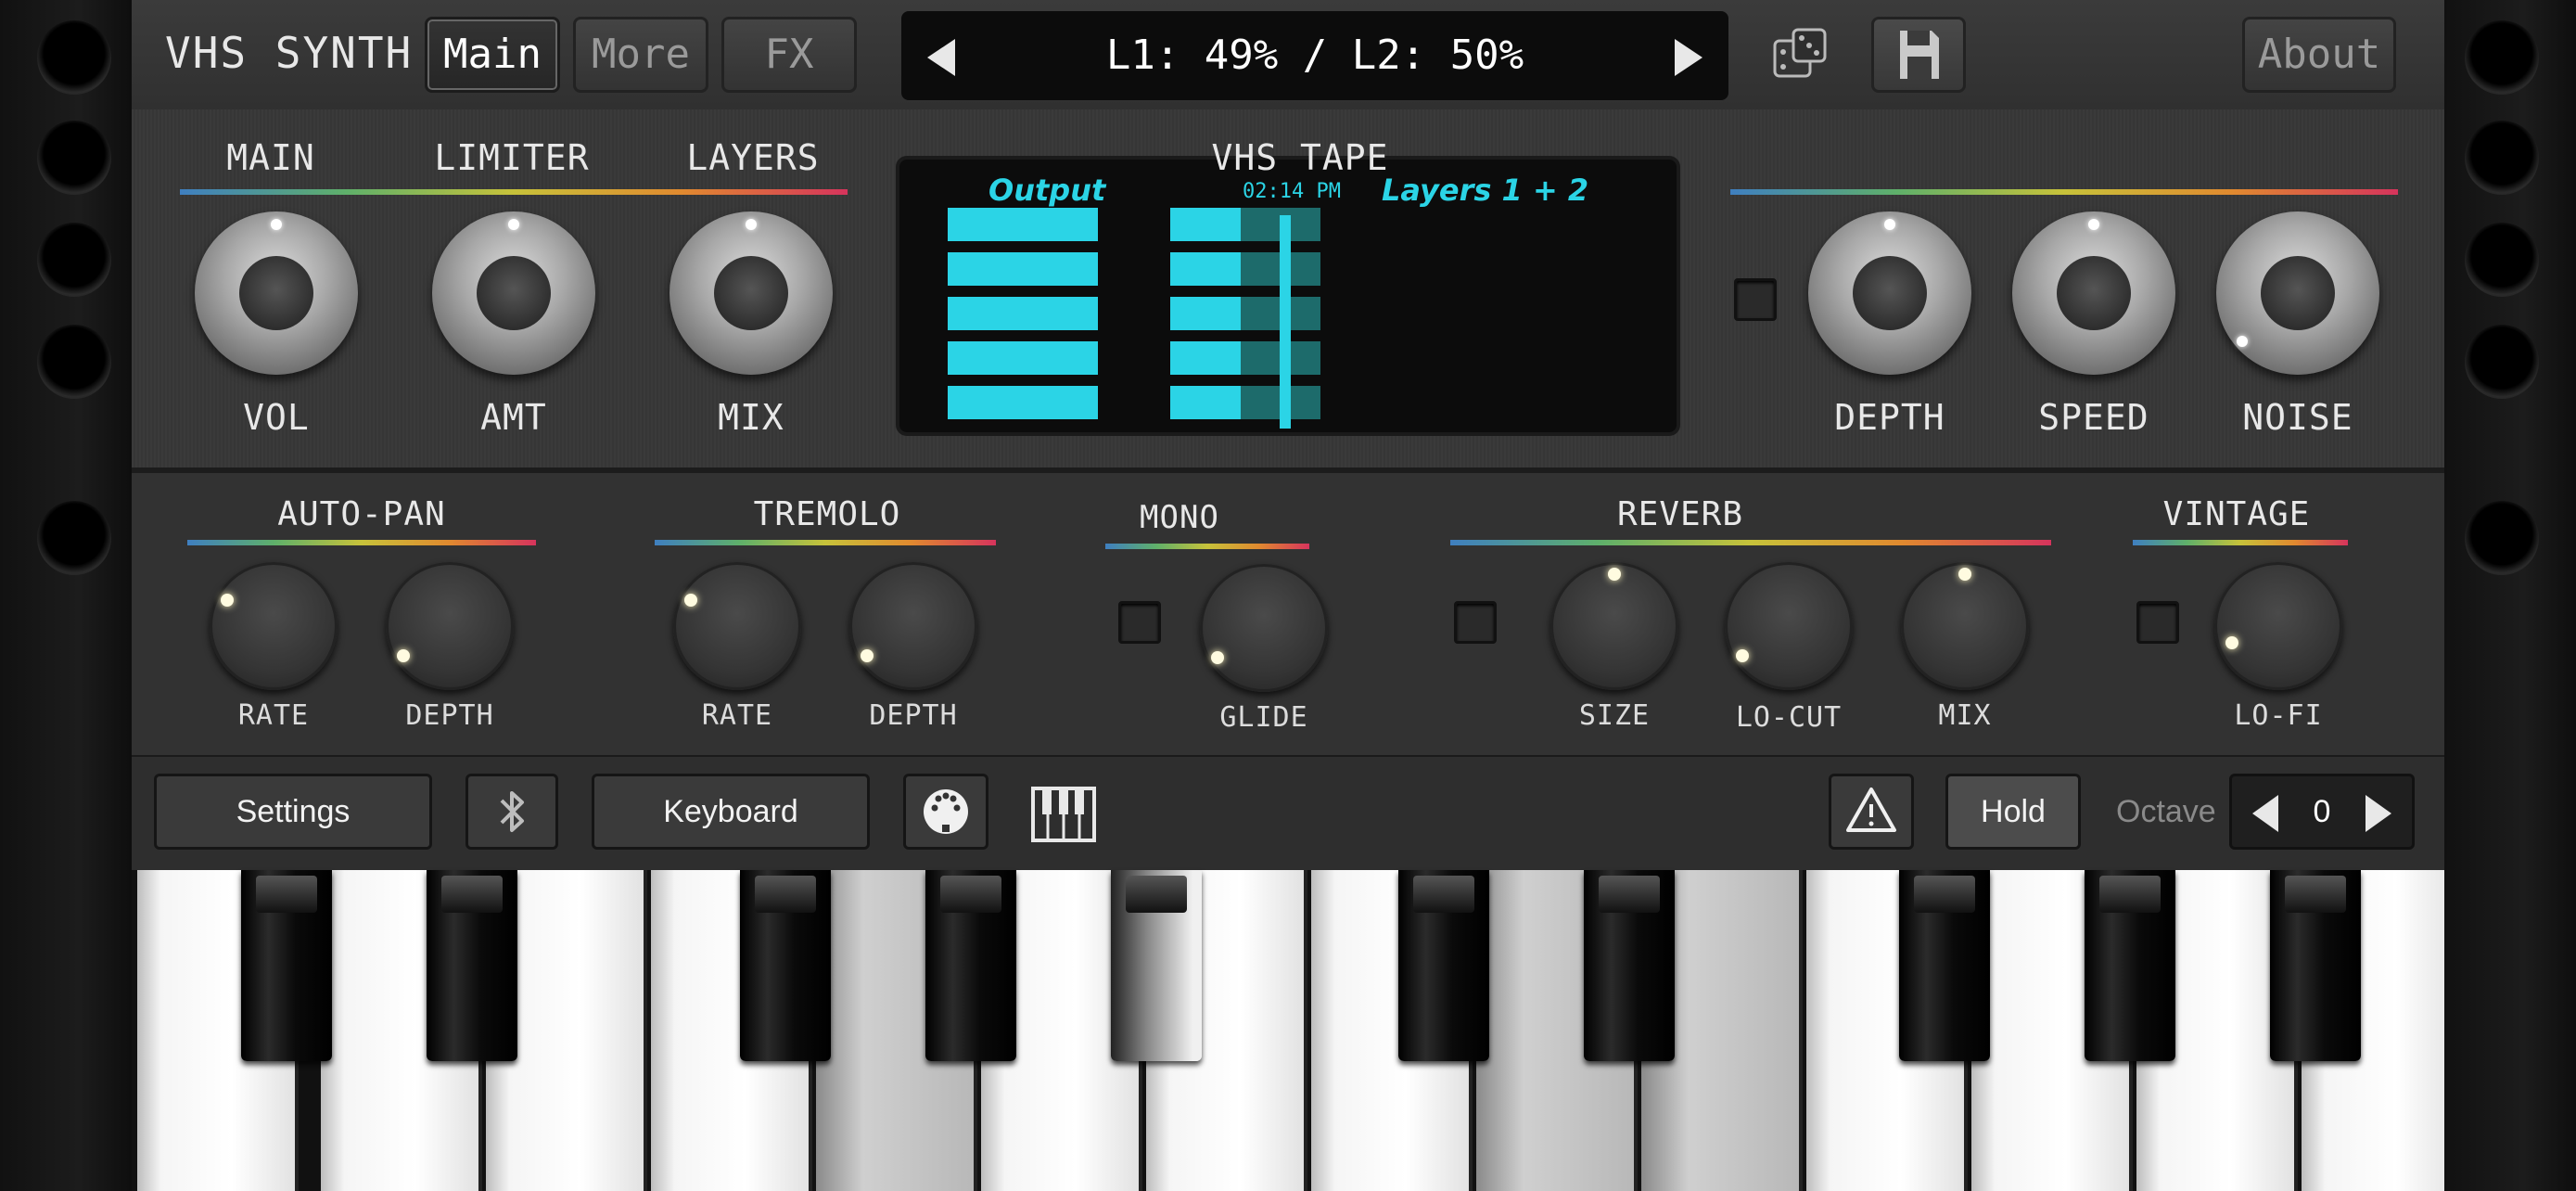 This screenshot has height=1191, width=2576. Describe the element at coordinates (1965, 626) in the screenshot. I see `reverb-mix-knob` at that location.